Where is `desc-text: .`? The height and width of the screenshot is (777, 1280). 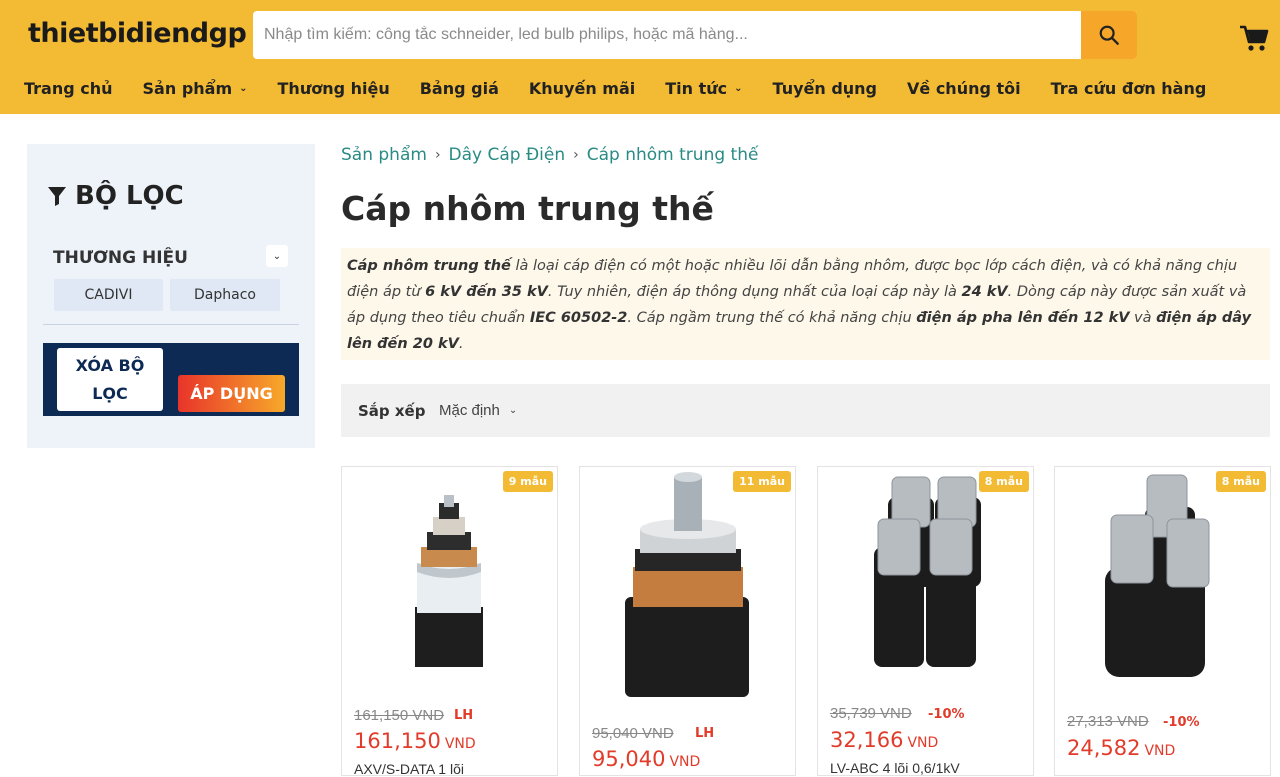 desc-text: . is located at coordinates (461, 344).